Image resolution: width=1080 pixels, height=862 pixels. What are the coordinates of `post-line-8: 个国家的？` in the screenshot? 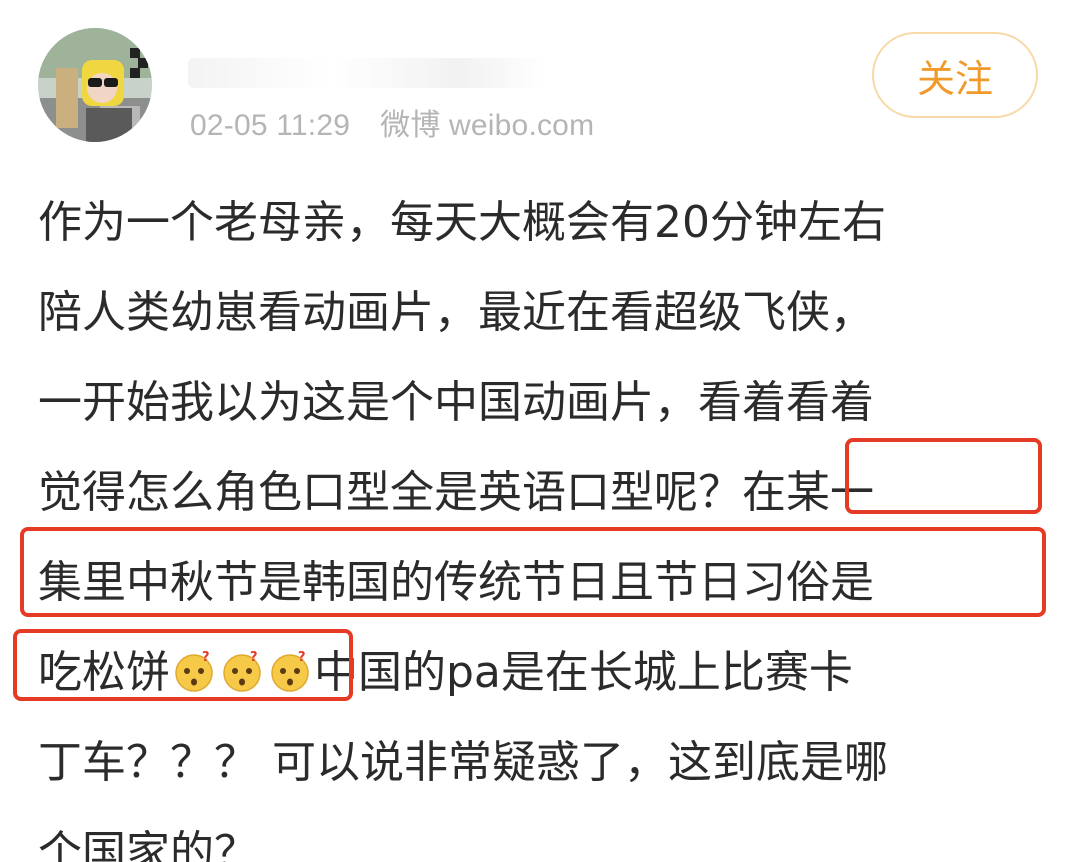 It's located at (148, 844).